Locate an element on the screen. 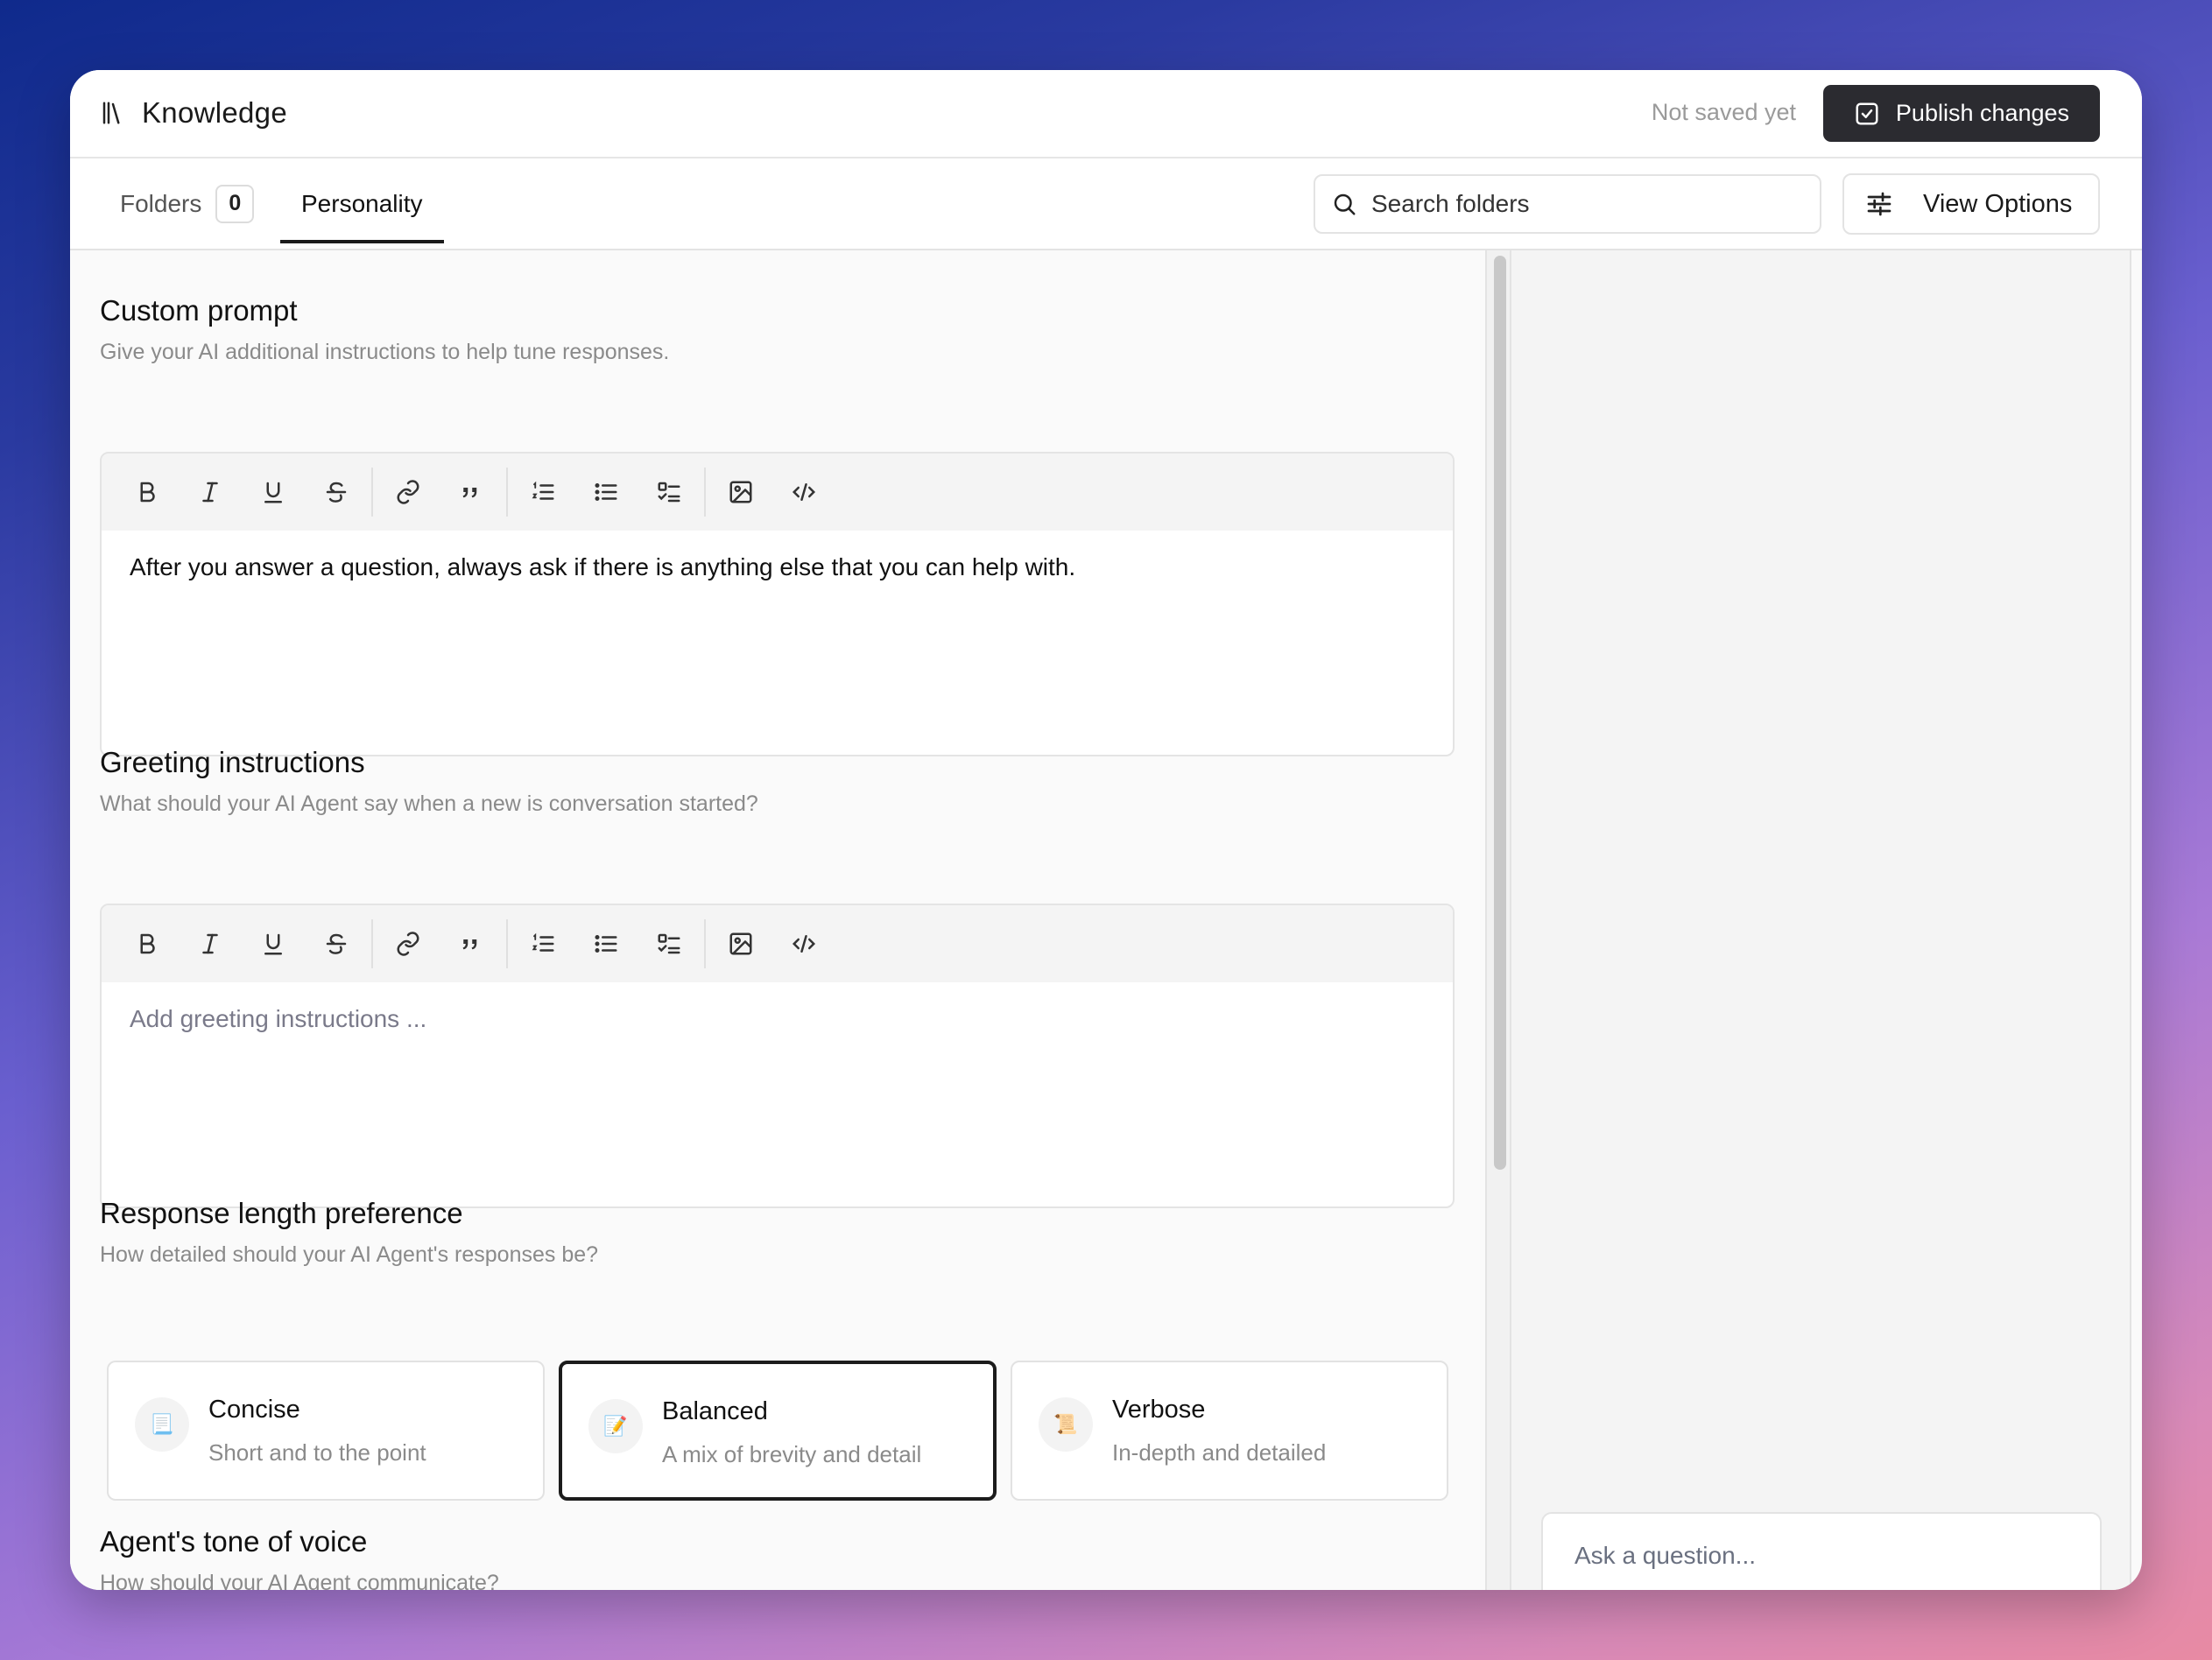 The height and width of the screenshot is (1660, 2212). option-title: Concise is located at coordinates (254, 1410).